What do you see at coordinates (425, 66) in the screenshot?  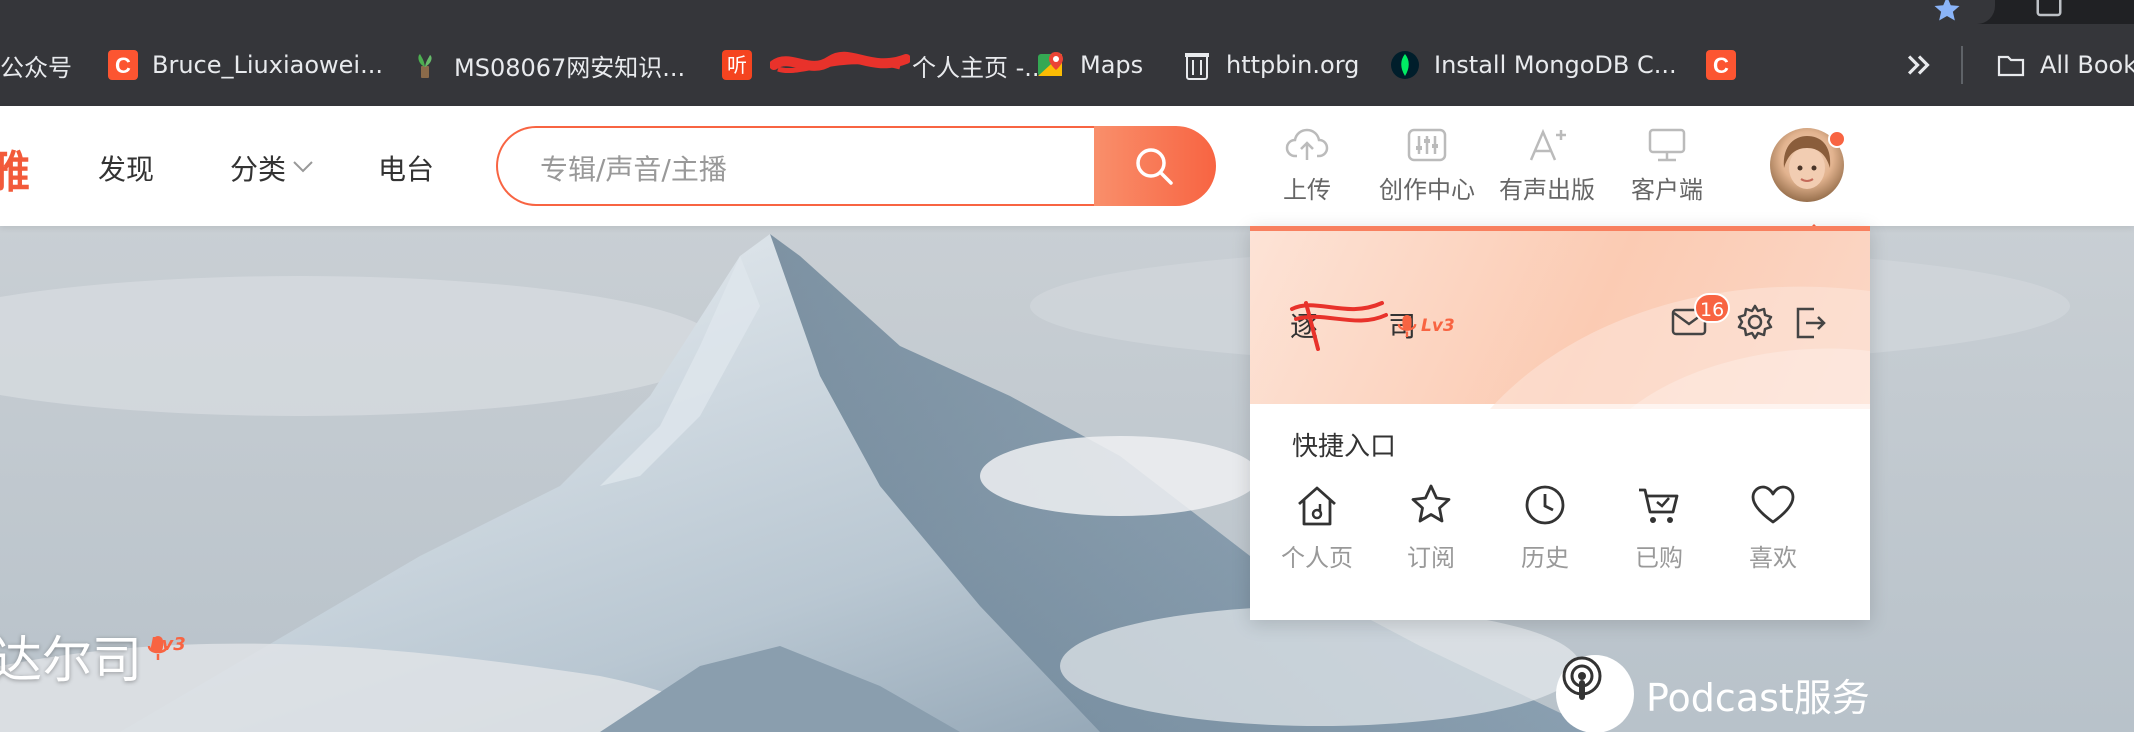 I see `plant-icon` at bounding box center [425, 66].